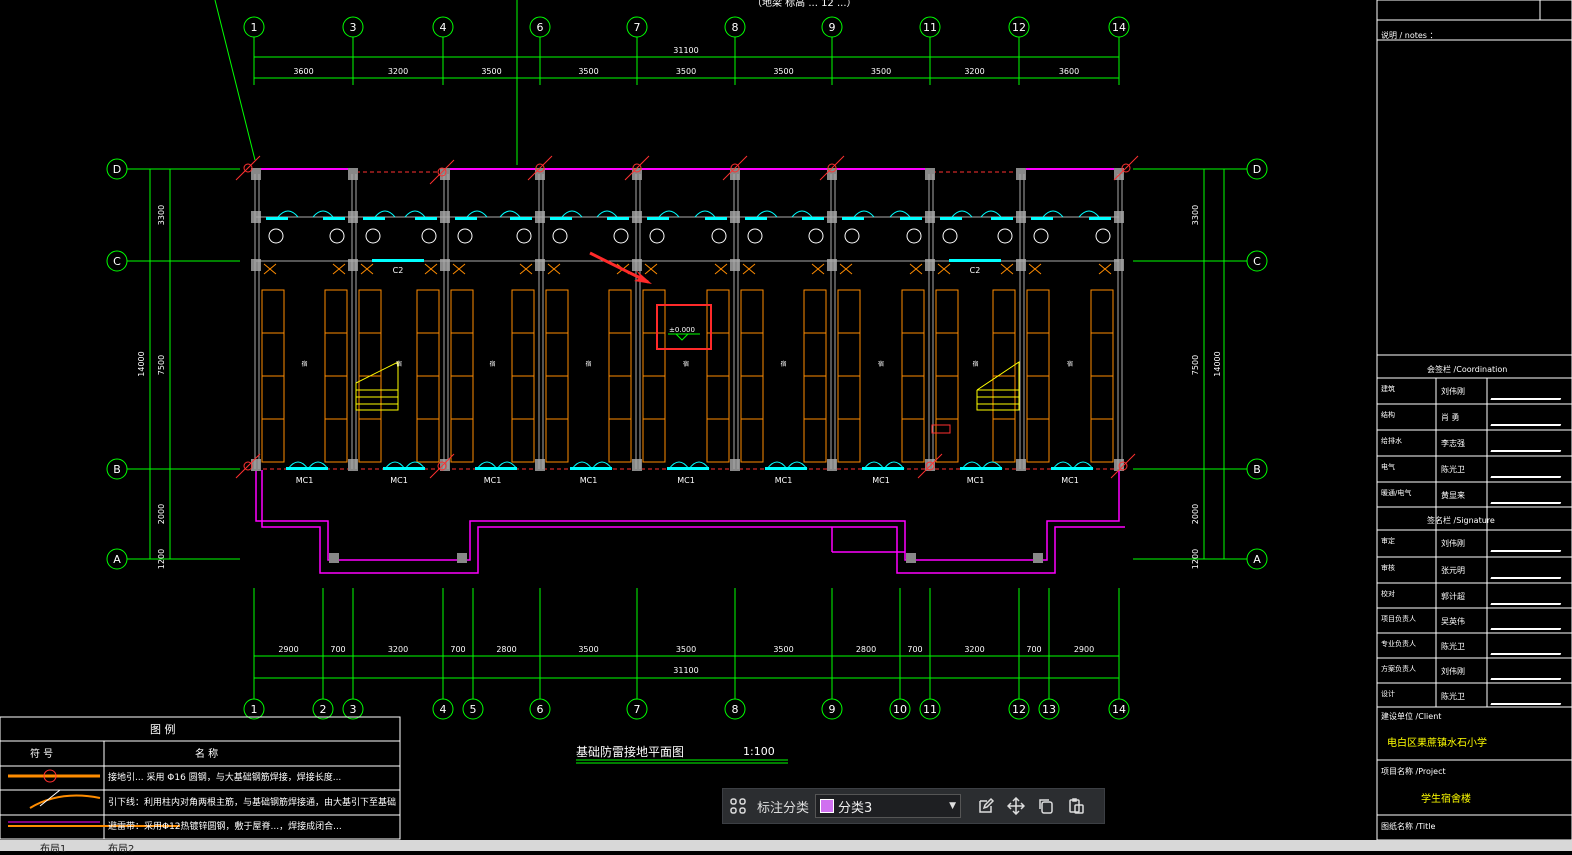 The image size is (1572, 855). Describe the element at coordinates (473, 709) in the screenshot. I see `axis-bubble-bottom: 5` at that location.